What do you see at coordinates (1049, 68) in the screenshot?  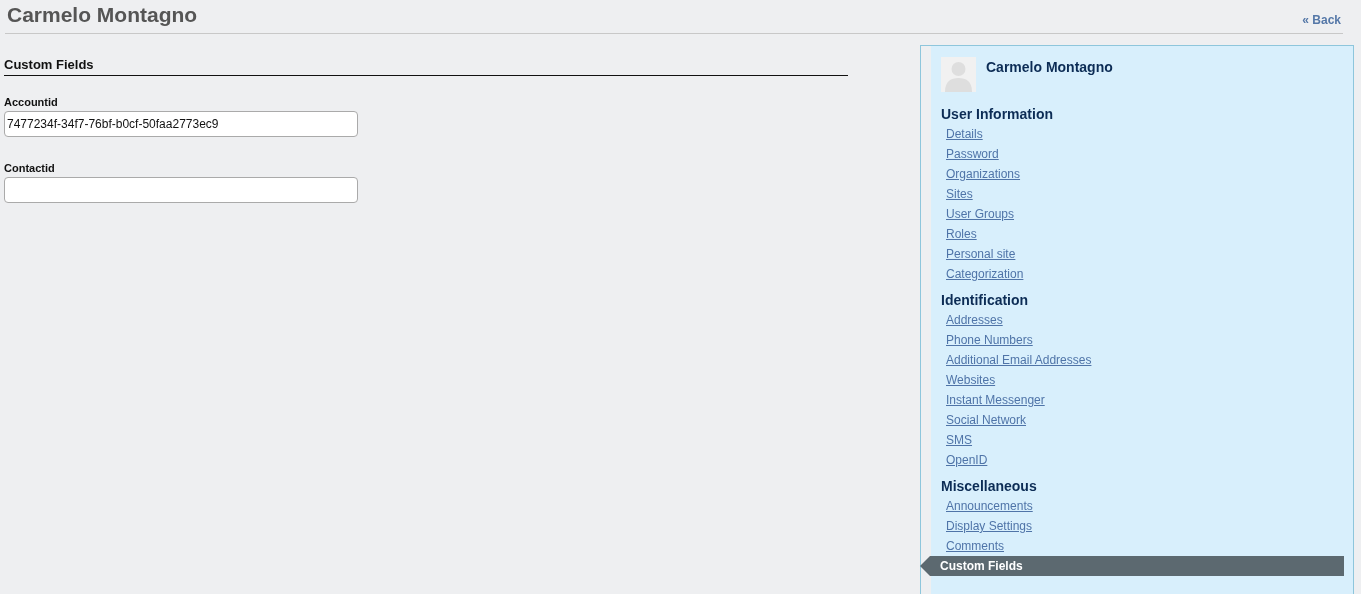 I see `user-name: Carmelo Montagno` at bounding box center [1049, 68].